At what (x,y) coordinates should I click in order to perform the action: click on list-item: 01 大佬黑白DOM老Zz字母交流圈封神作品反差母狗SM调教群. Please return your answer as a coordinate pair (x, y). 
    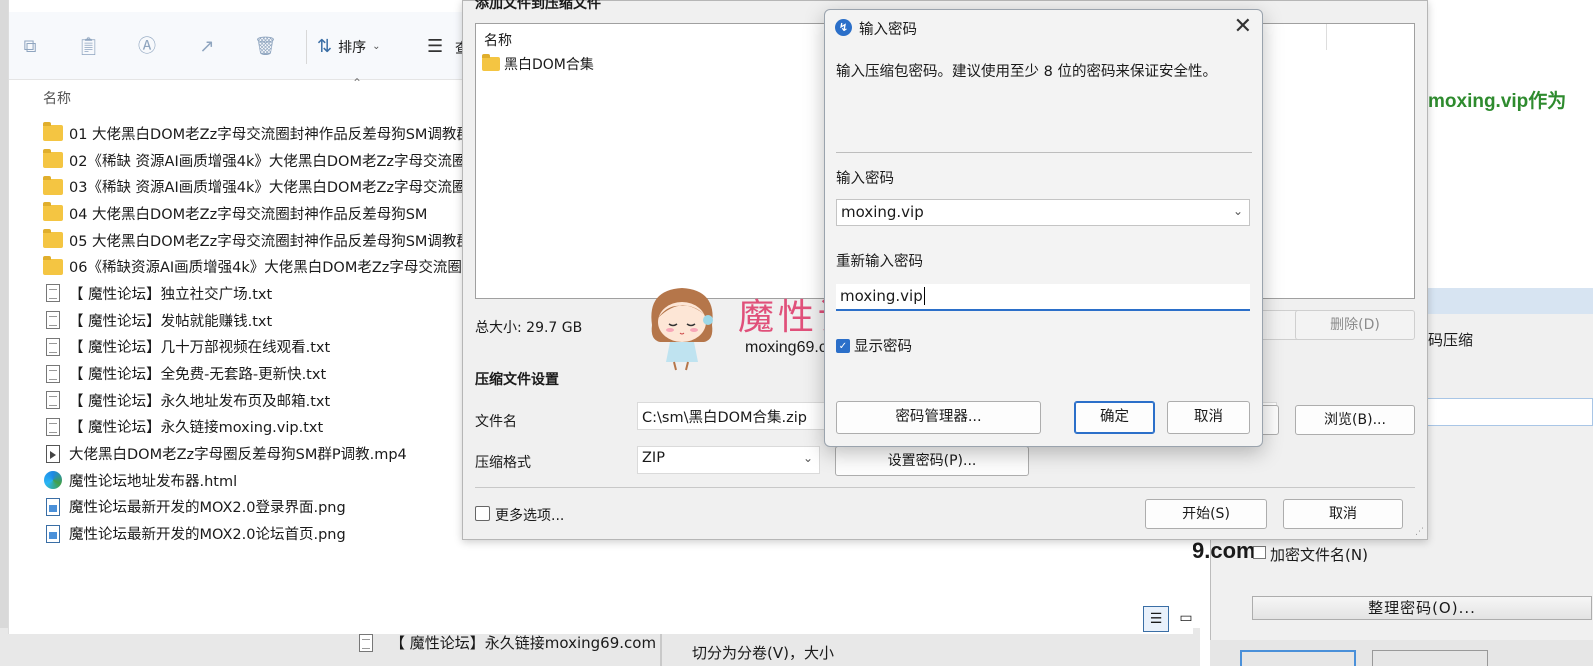
    Looking at the image, I should click on (263, 133).